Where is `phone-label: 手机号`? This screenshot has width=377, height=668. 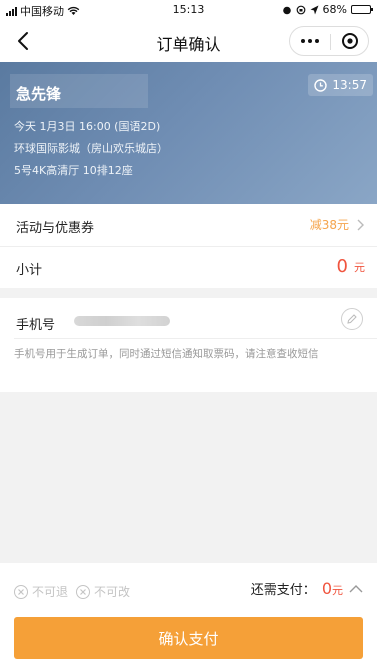 phone-label: 手机号 is located at coordinates (36, 325).